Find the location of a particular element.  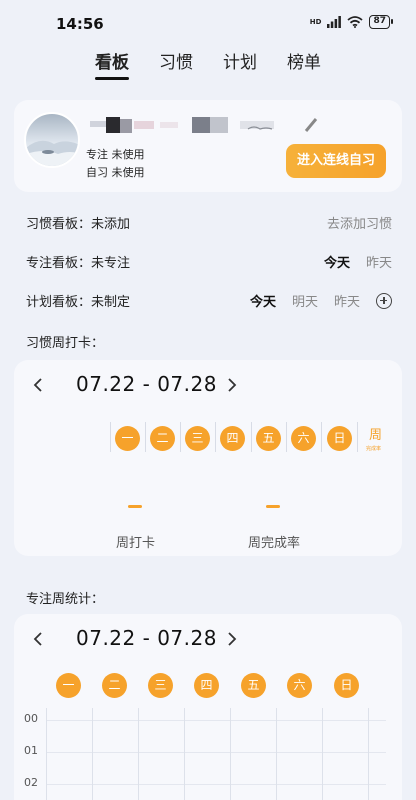

study-usage-value: 未使用 is located at coordinates (128, 172).